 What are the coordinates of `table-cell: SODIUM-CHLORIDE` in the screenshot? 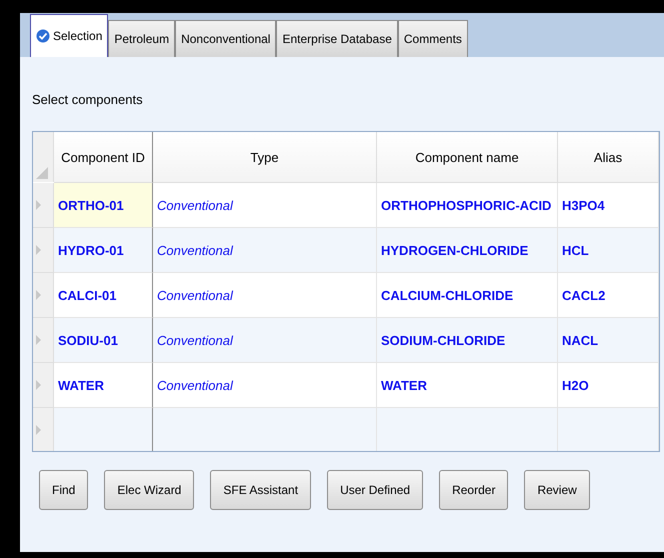 It's located at (467, 340).